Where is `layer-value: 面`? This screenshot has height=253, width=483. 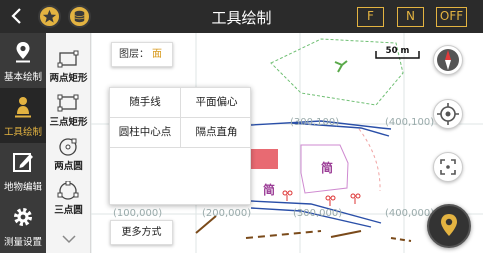 layer-value: 面 is located at coordinates (157, 54).